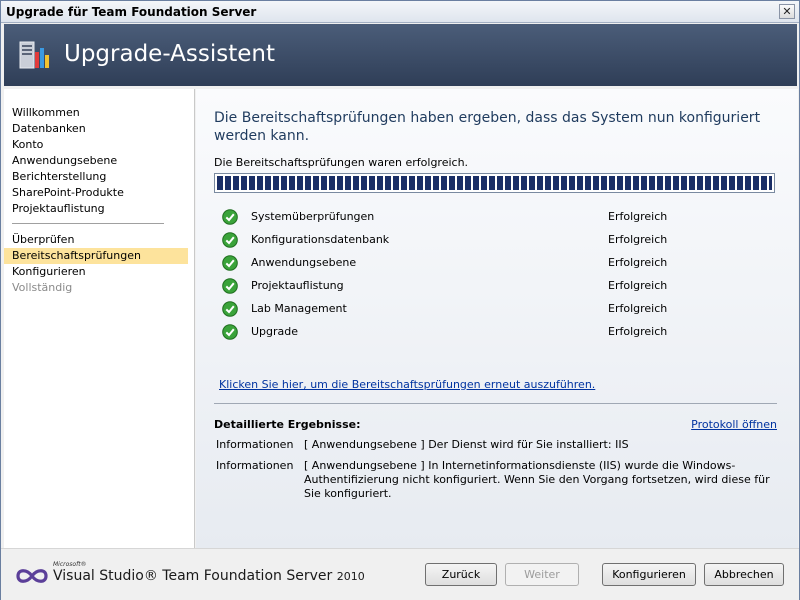 The height and width of the screenshot is (600, 800). I want to click on product-title: Visual Studio® Team Foundation Server, so click(193, 576).